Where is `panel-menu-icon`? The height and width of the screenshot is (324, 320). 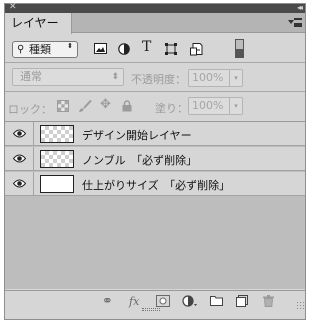 panel-menu-icon is located at coordinates (295, 23).